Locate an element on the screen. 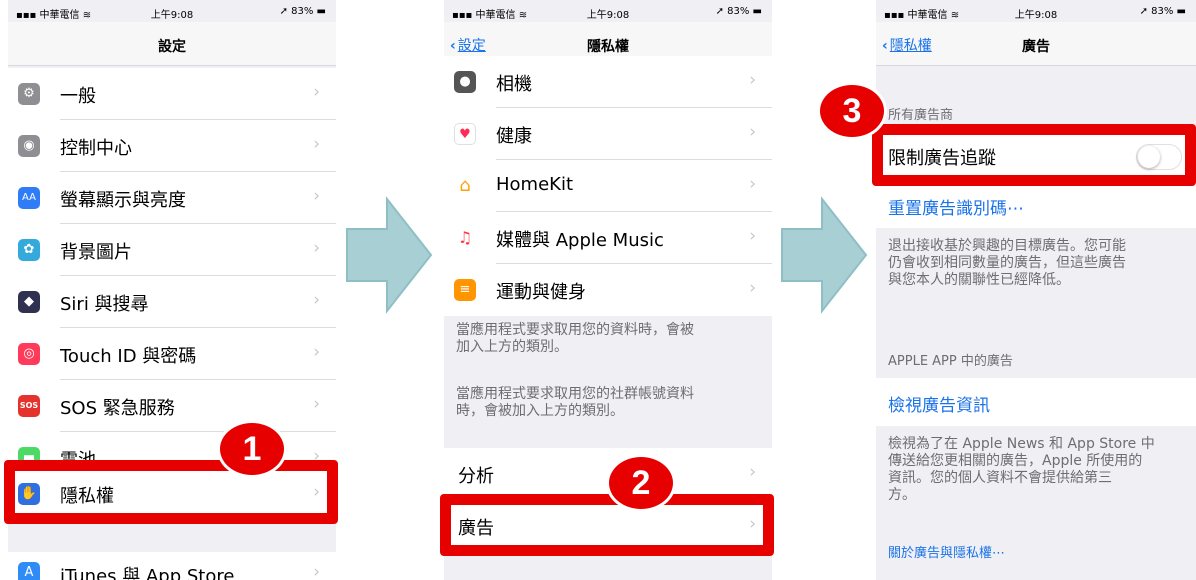  fingerprint-icon: ◎ is located at coordinates (29, 354).